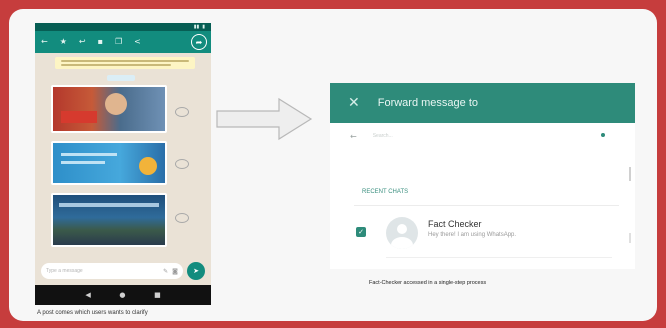 Image resolution: width=666 pixels, height=328 pixels. Describe the element at coordinates (354, 103) in the screenshot. I see `close-icon: ✕` at that location.